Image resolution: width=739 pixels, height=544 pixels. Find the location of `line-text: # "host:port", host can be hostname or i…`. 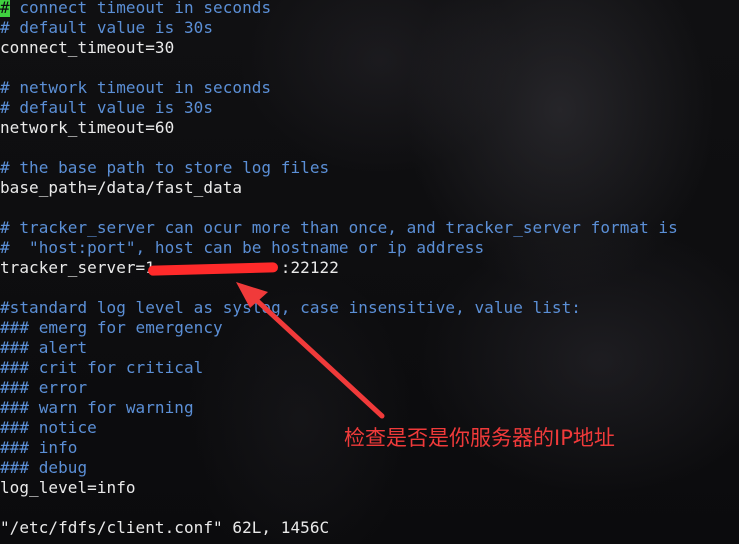

line-text: # "host:port", host can be hostname or i… is located at coordinates (242, 247).